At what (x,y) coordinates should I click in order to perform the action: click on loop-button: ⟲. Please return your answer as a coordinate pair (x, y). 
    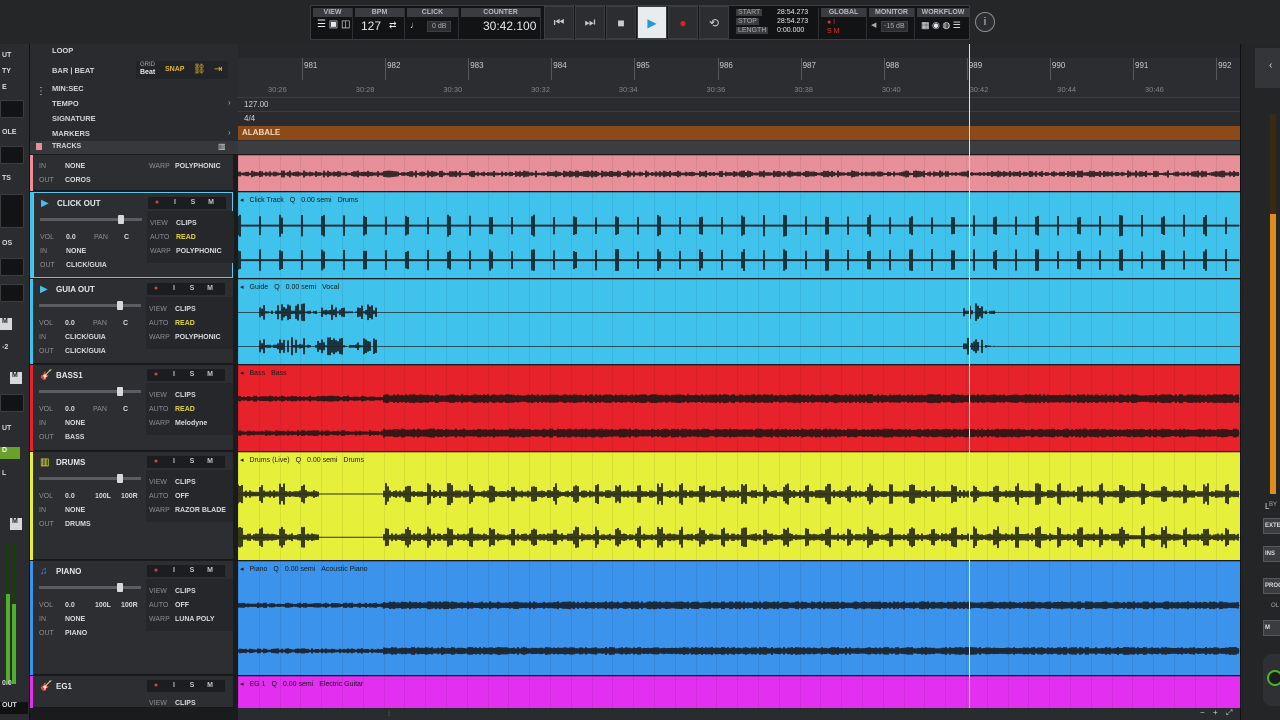
    Looking at the image, I should click on (714, 22).